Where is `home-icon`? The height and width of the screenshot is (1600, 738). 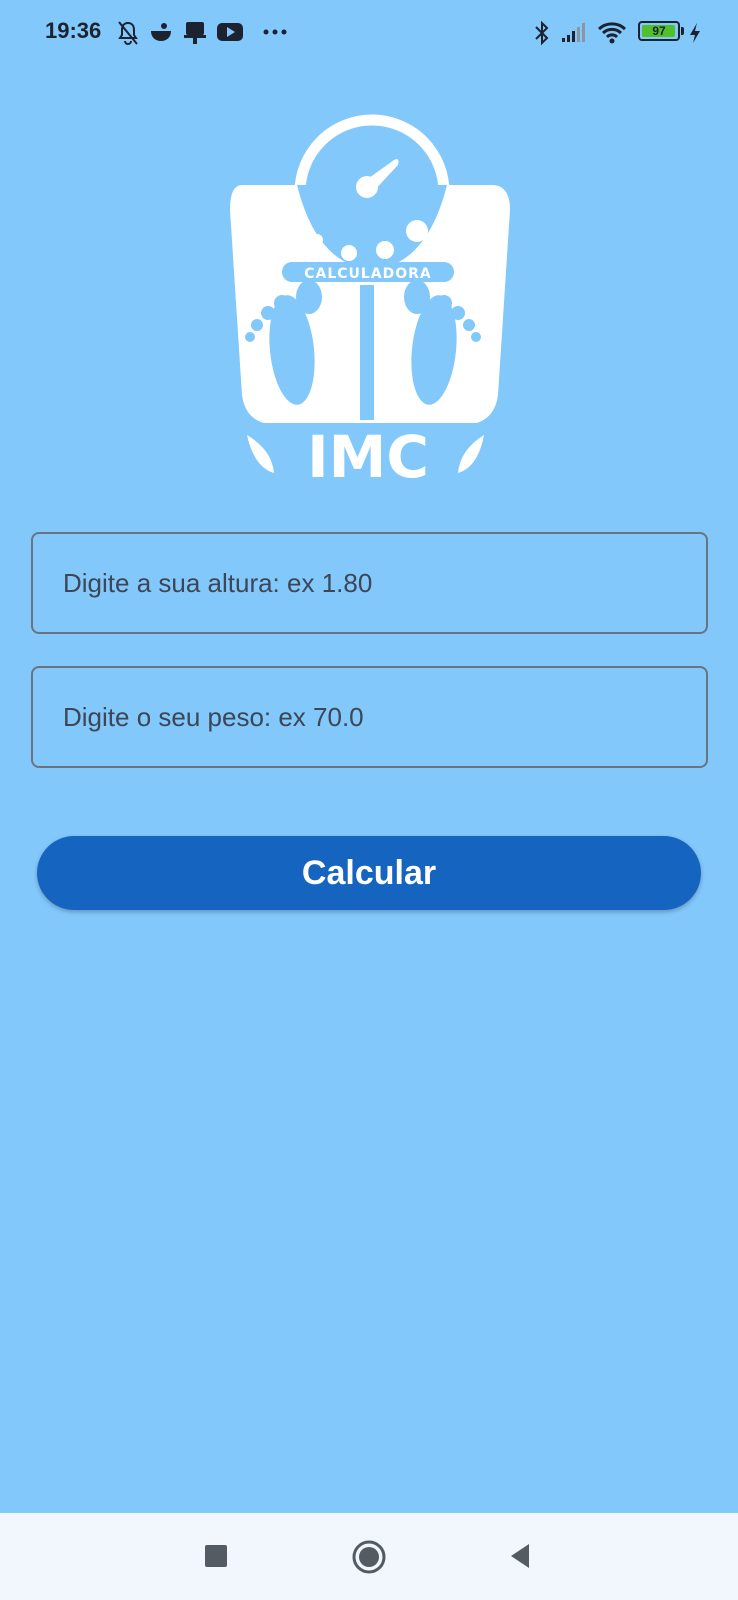 home-icon is located at coordinates (369, 1557).